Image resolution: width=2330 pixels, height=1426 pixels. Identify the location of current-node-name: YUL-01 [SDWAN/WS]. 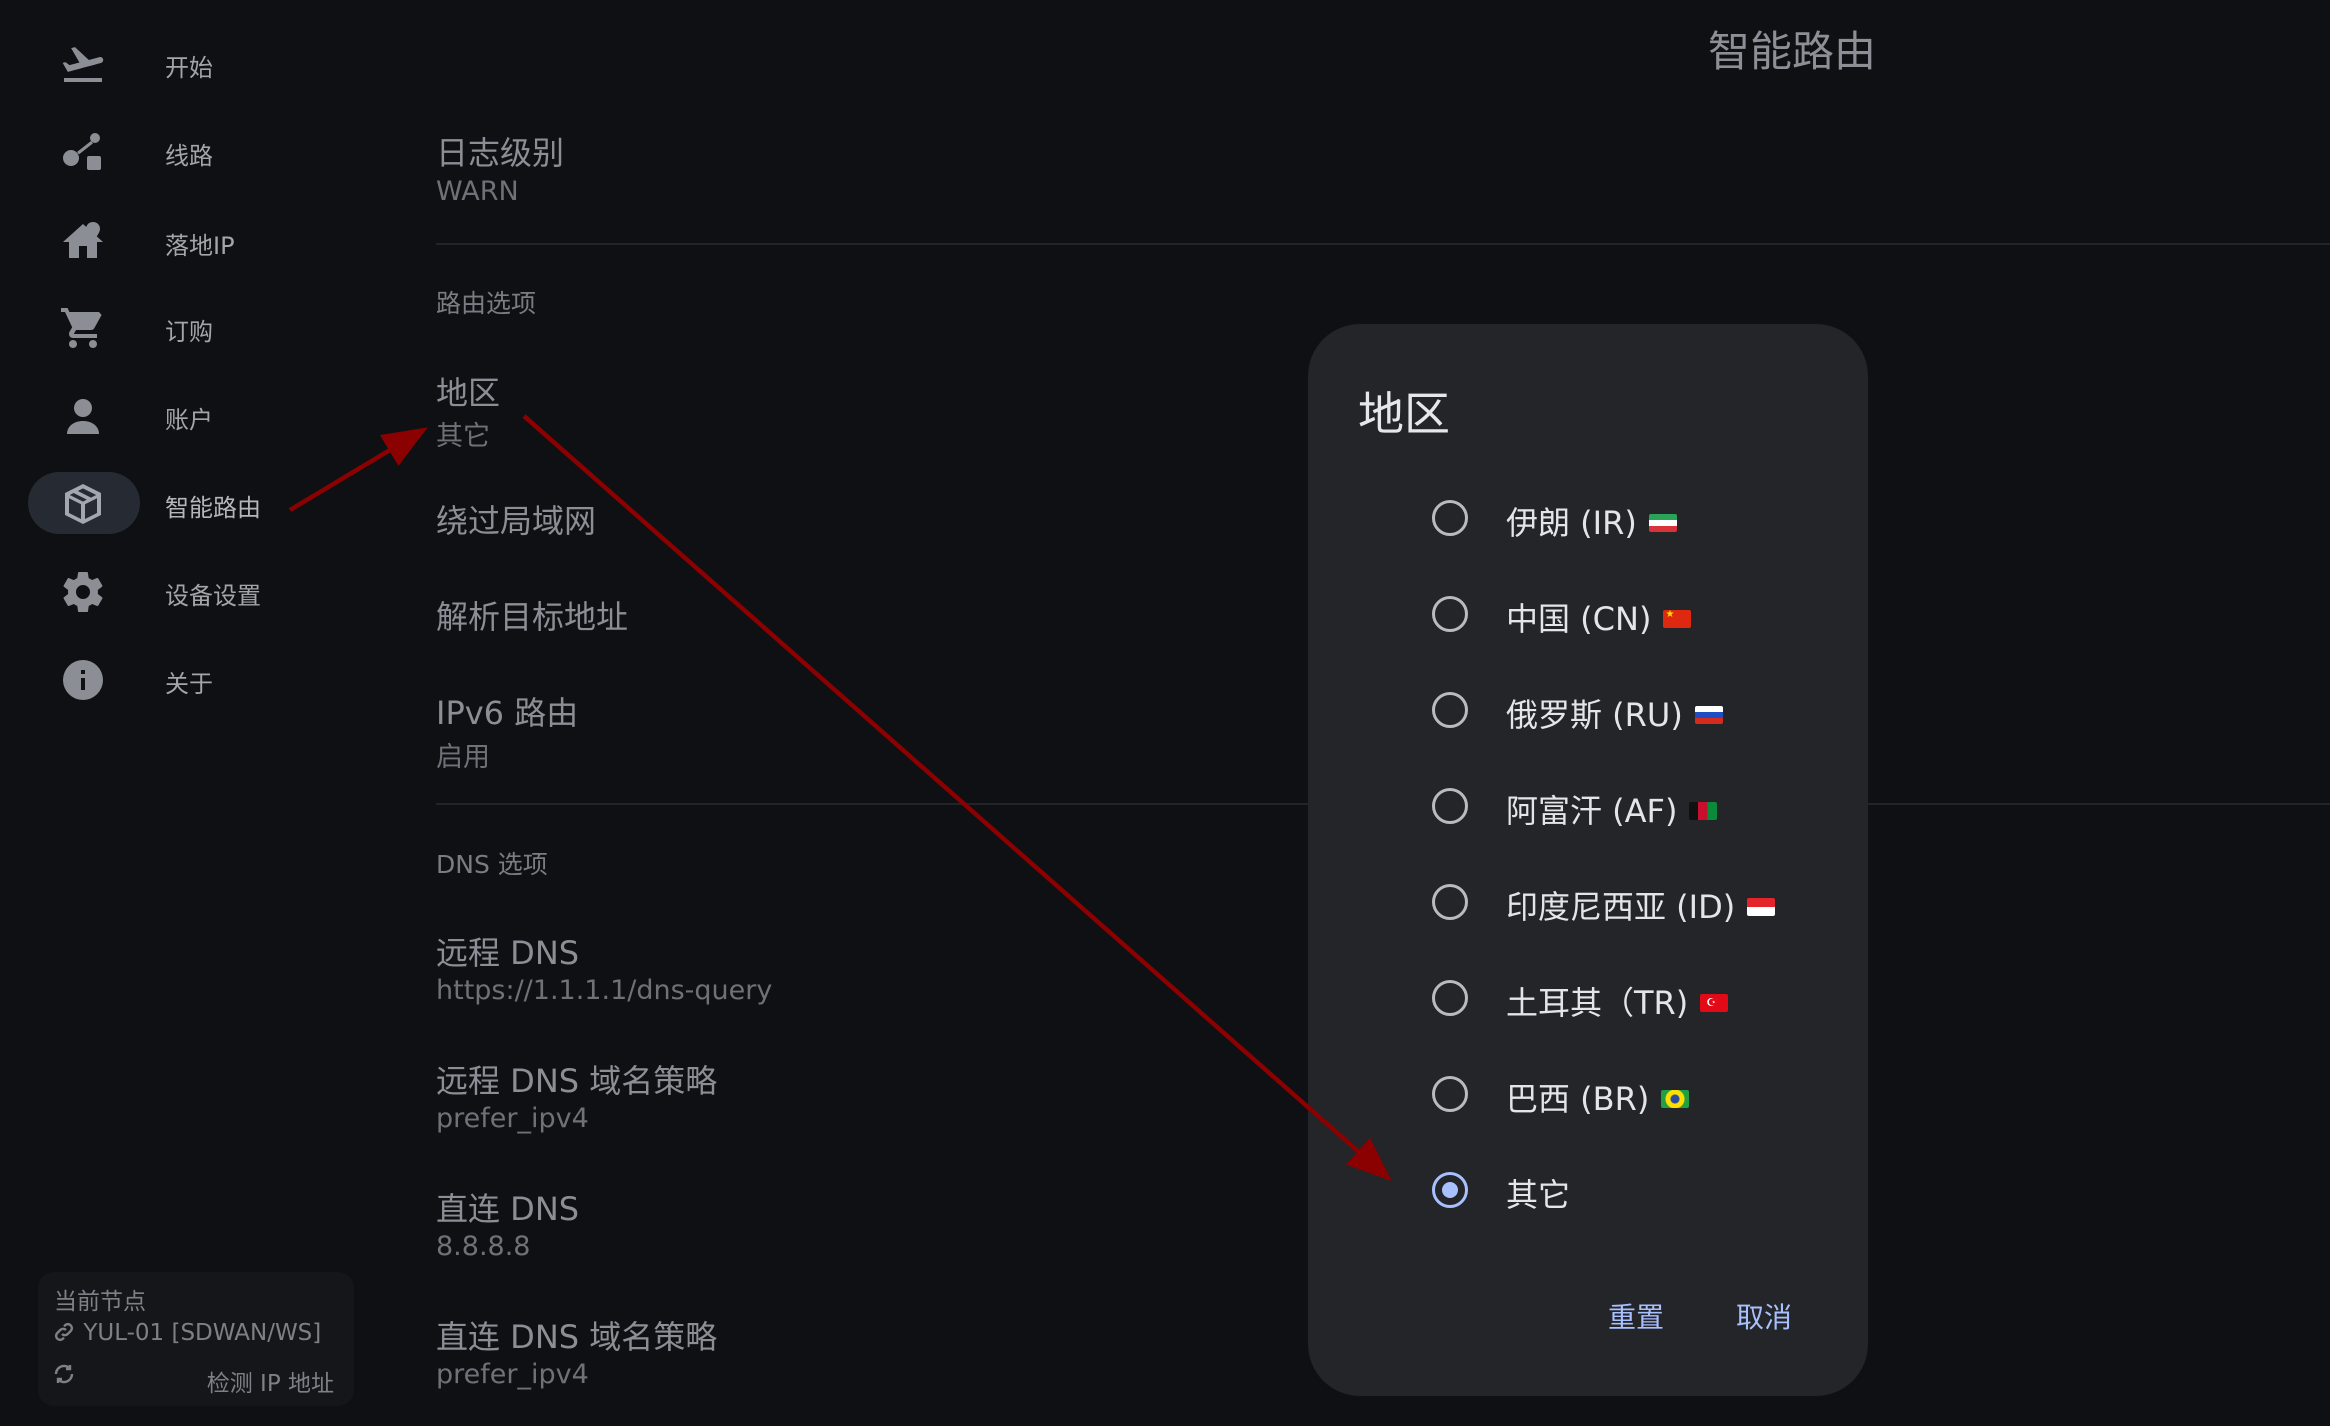
(186, 1333).